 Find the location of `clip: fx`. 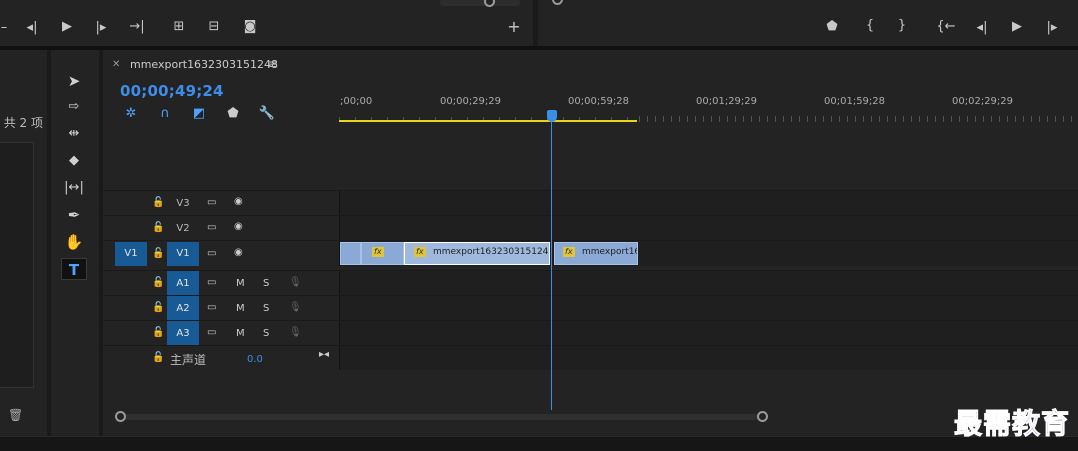

clip: fx is located at coordinates (382, 253).